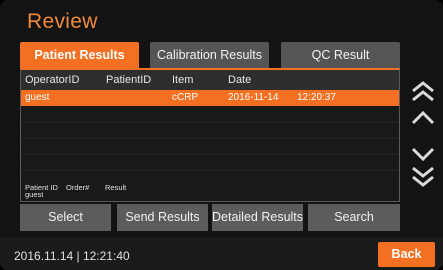  Describe the element at coordinates (423, 132) in the screenshot. I see `scroll-controls` at that location.